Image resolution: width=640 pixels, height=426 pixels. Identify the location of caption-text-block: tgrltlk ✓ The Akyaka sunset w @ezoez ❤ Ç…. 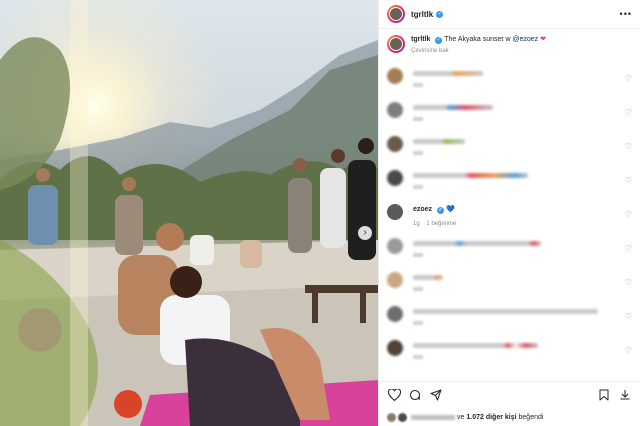
(478, 45).